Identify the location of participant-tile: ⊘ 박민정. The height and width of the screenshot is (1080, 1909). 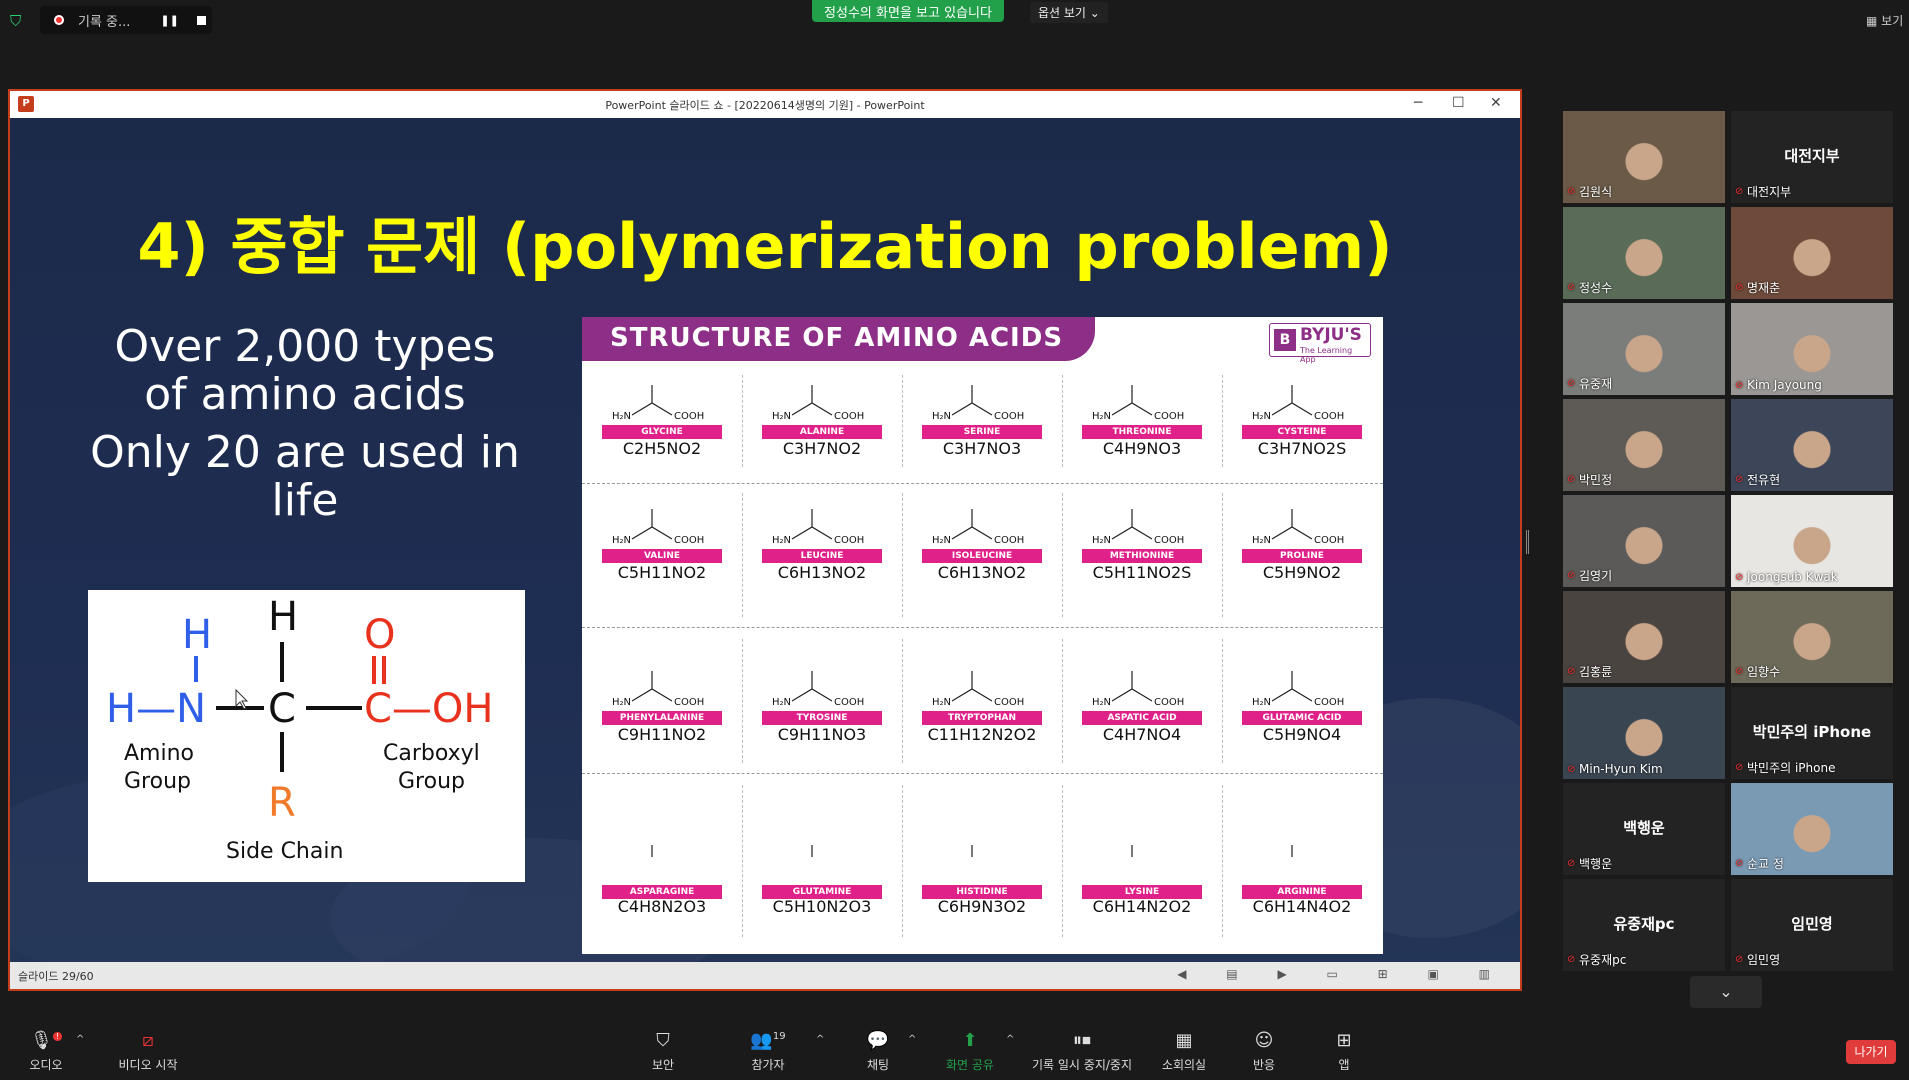
(1644, 445).